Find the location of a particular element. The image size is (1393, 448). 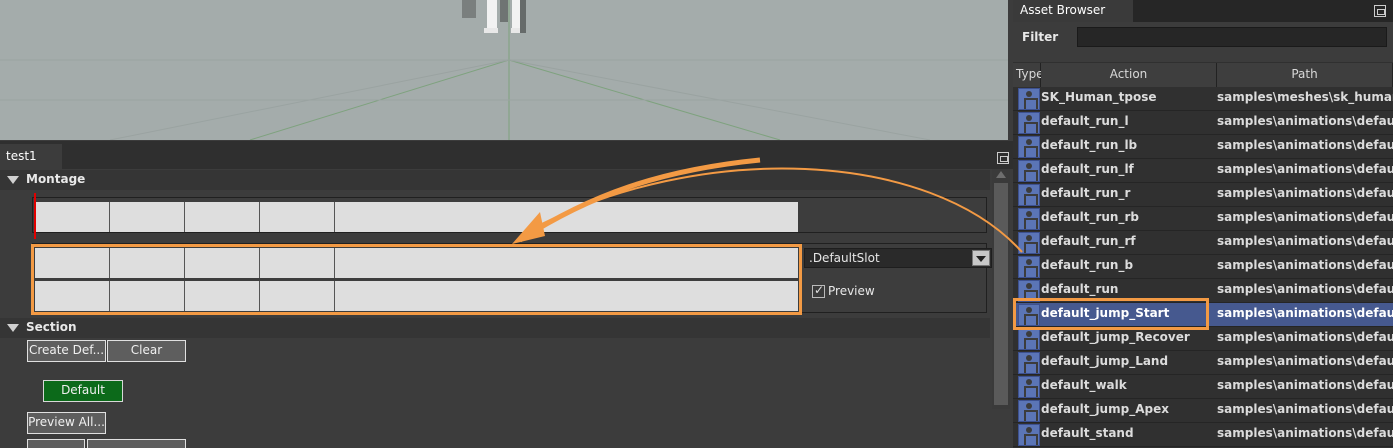

default-section-chip: Default is located at coordinates (83, 391).